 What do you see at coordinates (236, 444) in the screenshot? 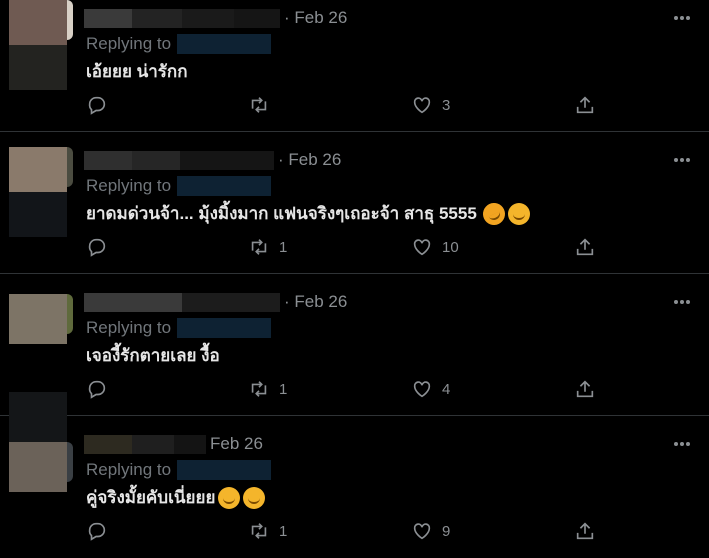
I see `tweet-date: Feb 26` at bounding box center [236, 444].